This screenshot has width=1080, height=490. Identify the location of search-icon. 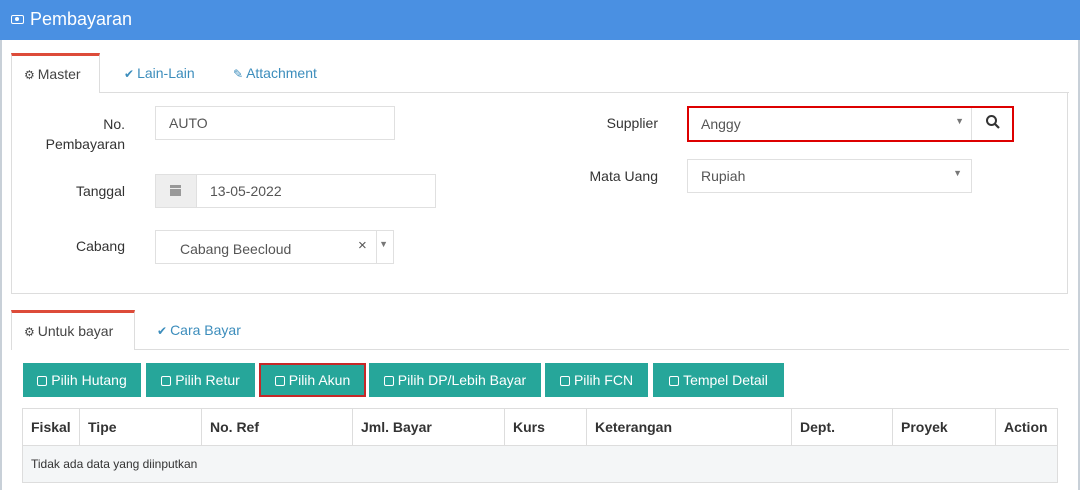
(994, 123).